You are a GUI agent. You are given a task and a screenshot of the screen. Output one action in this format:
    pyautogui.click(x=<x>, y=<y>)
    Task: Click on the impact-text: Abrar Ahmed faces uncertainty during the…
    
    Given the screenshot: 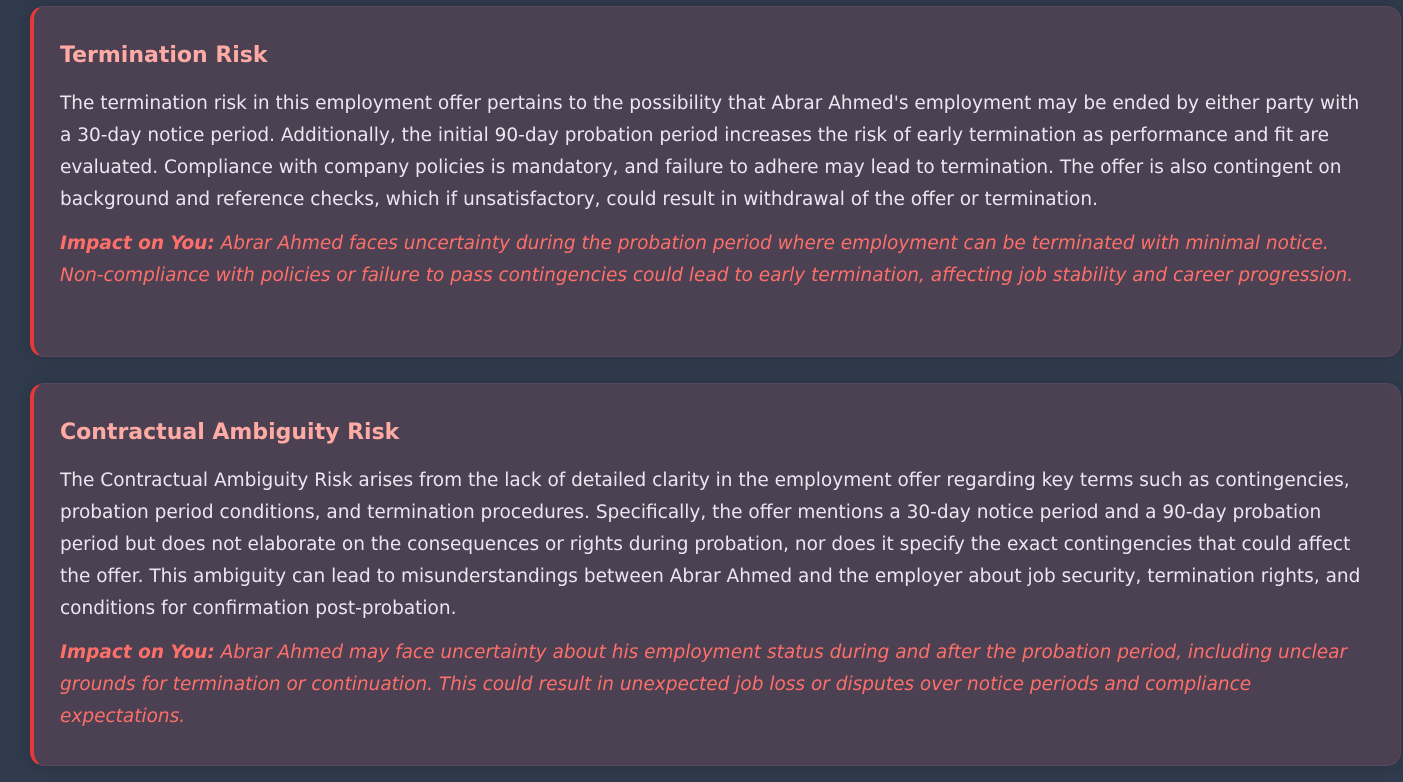 What is the action you would take?
    pyautogui.click(x=707, y=259)
    